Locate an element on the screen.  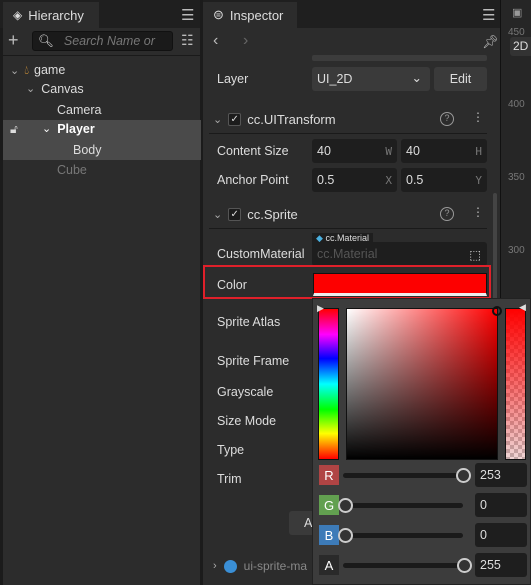
r-slider is located at coordinates (403, 475).